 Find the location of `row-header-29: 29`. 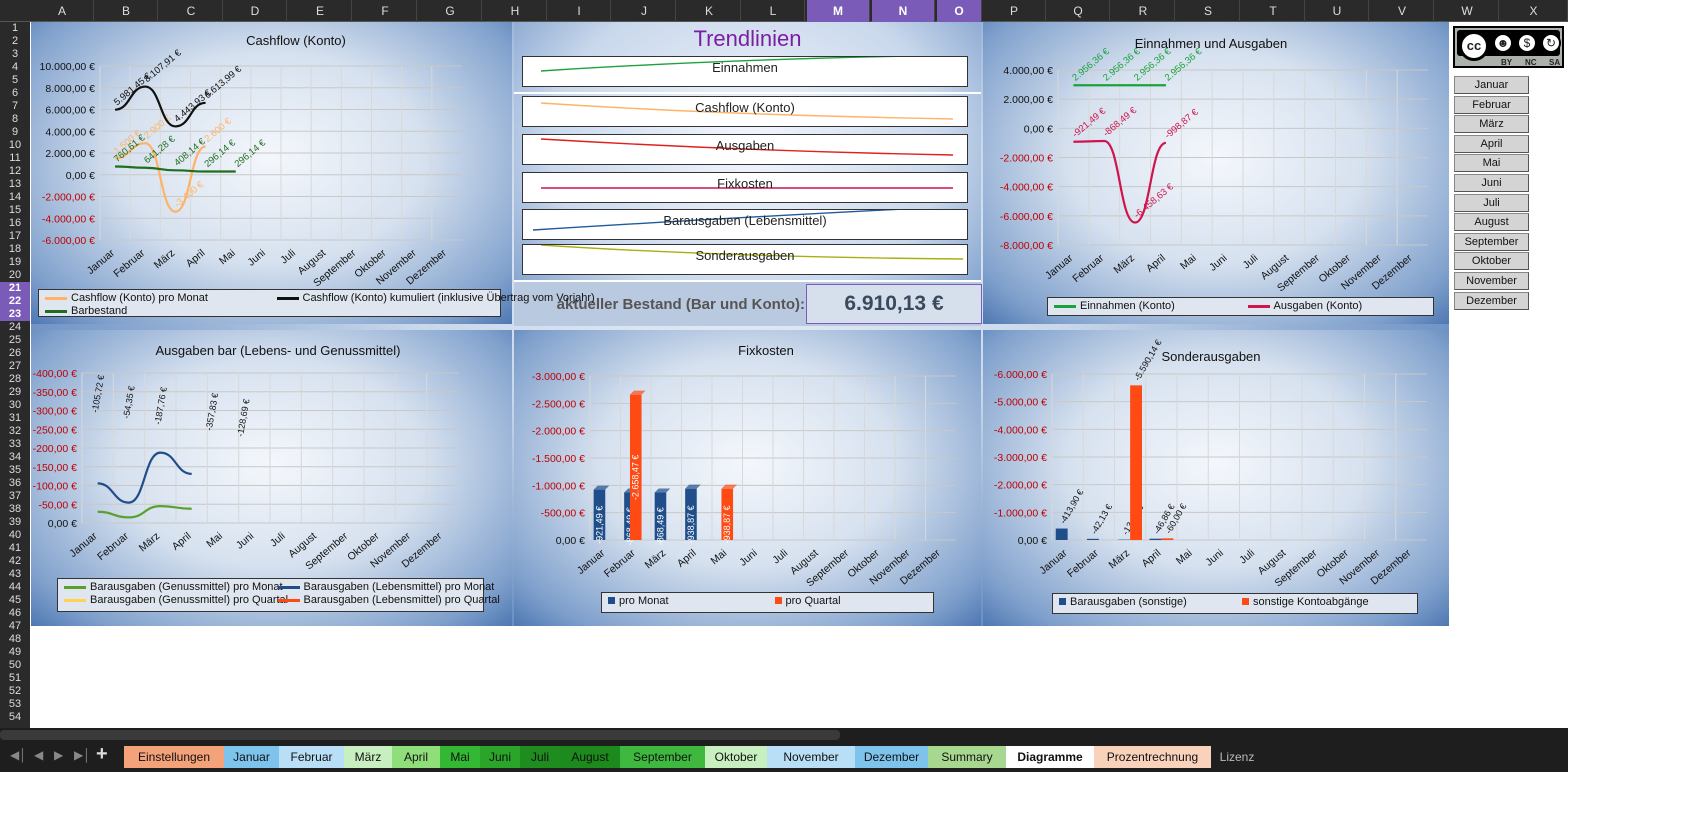

row-header-29: 29 is located at coordinates (15, 392).